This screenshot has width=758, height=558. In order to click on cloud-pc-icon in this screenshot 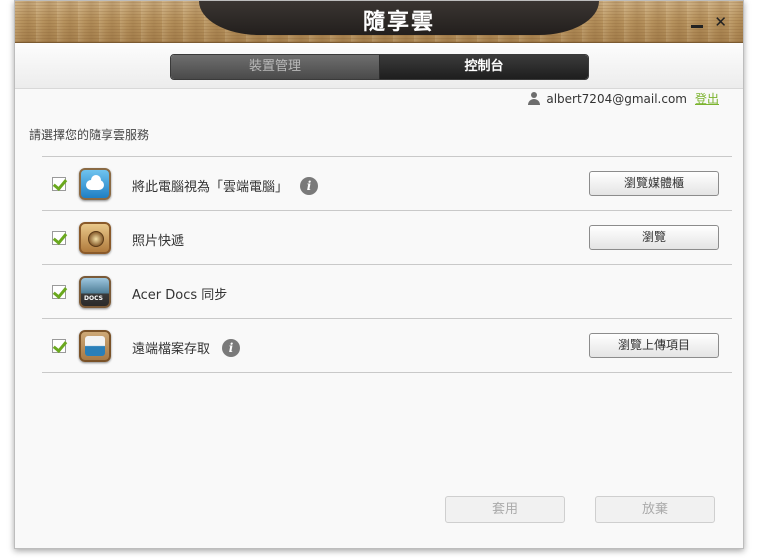, I will do `click(95, 184)`.